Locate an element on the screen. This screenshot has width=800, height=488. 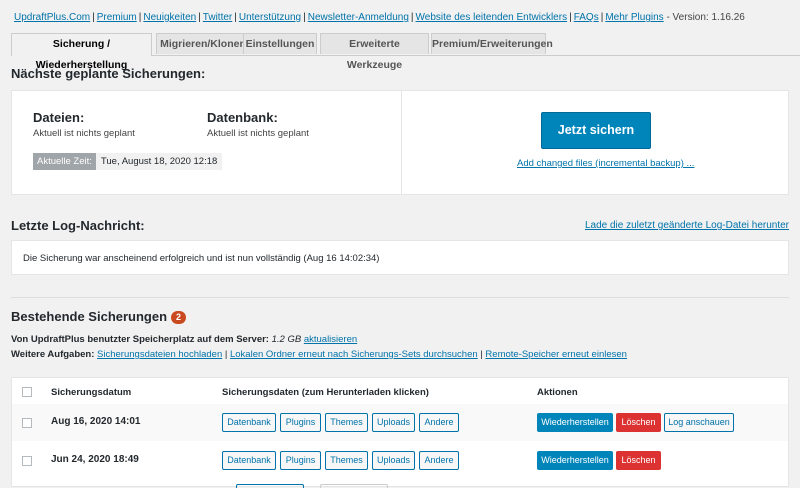
view-log-button: Log anschauen is located at coordinates (699, 422).